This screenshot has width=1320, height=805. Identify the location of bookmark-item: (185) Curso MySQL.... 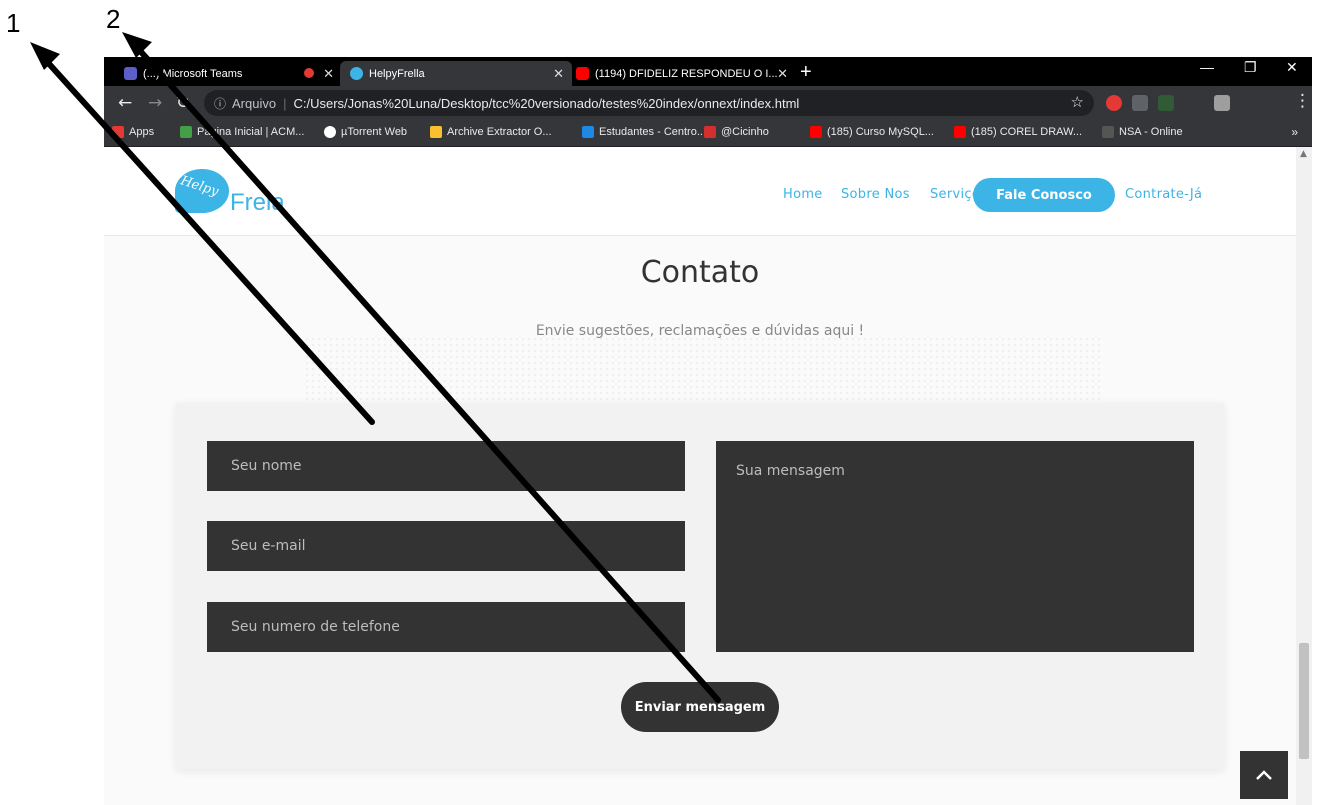
(872, 132).